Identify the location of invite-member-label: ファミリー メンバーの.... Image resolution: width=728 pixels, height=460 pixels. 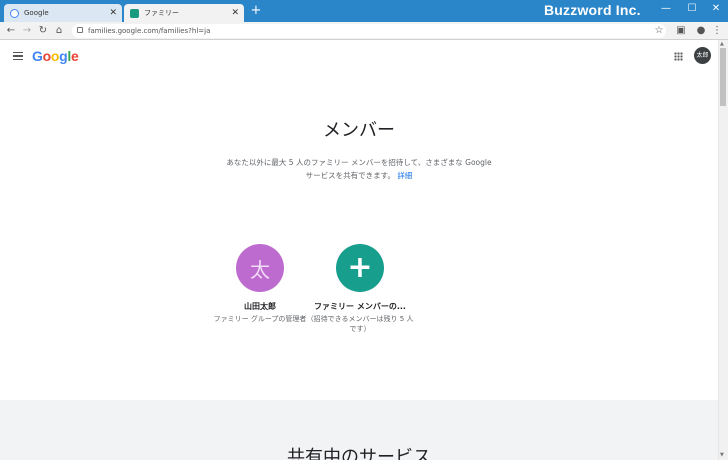
(360, 306).